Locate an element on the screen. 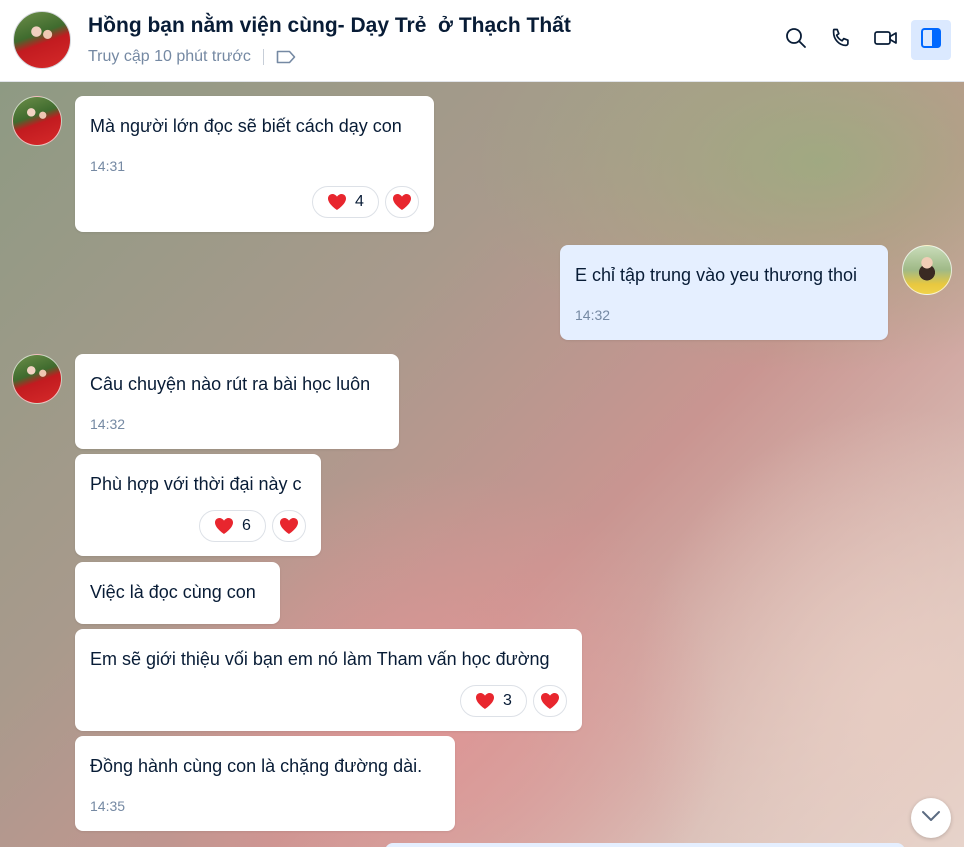 This screenshot has width=964, height=847. message-time: 14:31 is located at coordinates (108, 166).